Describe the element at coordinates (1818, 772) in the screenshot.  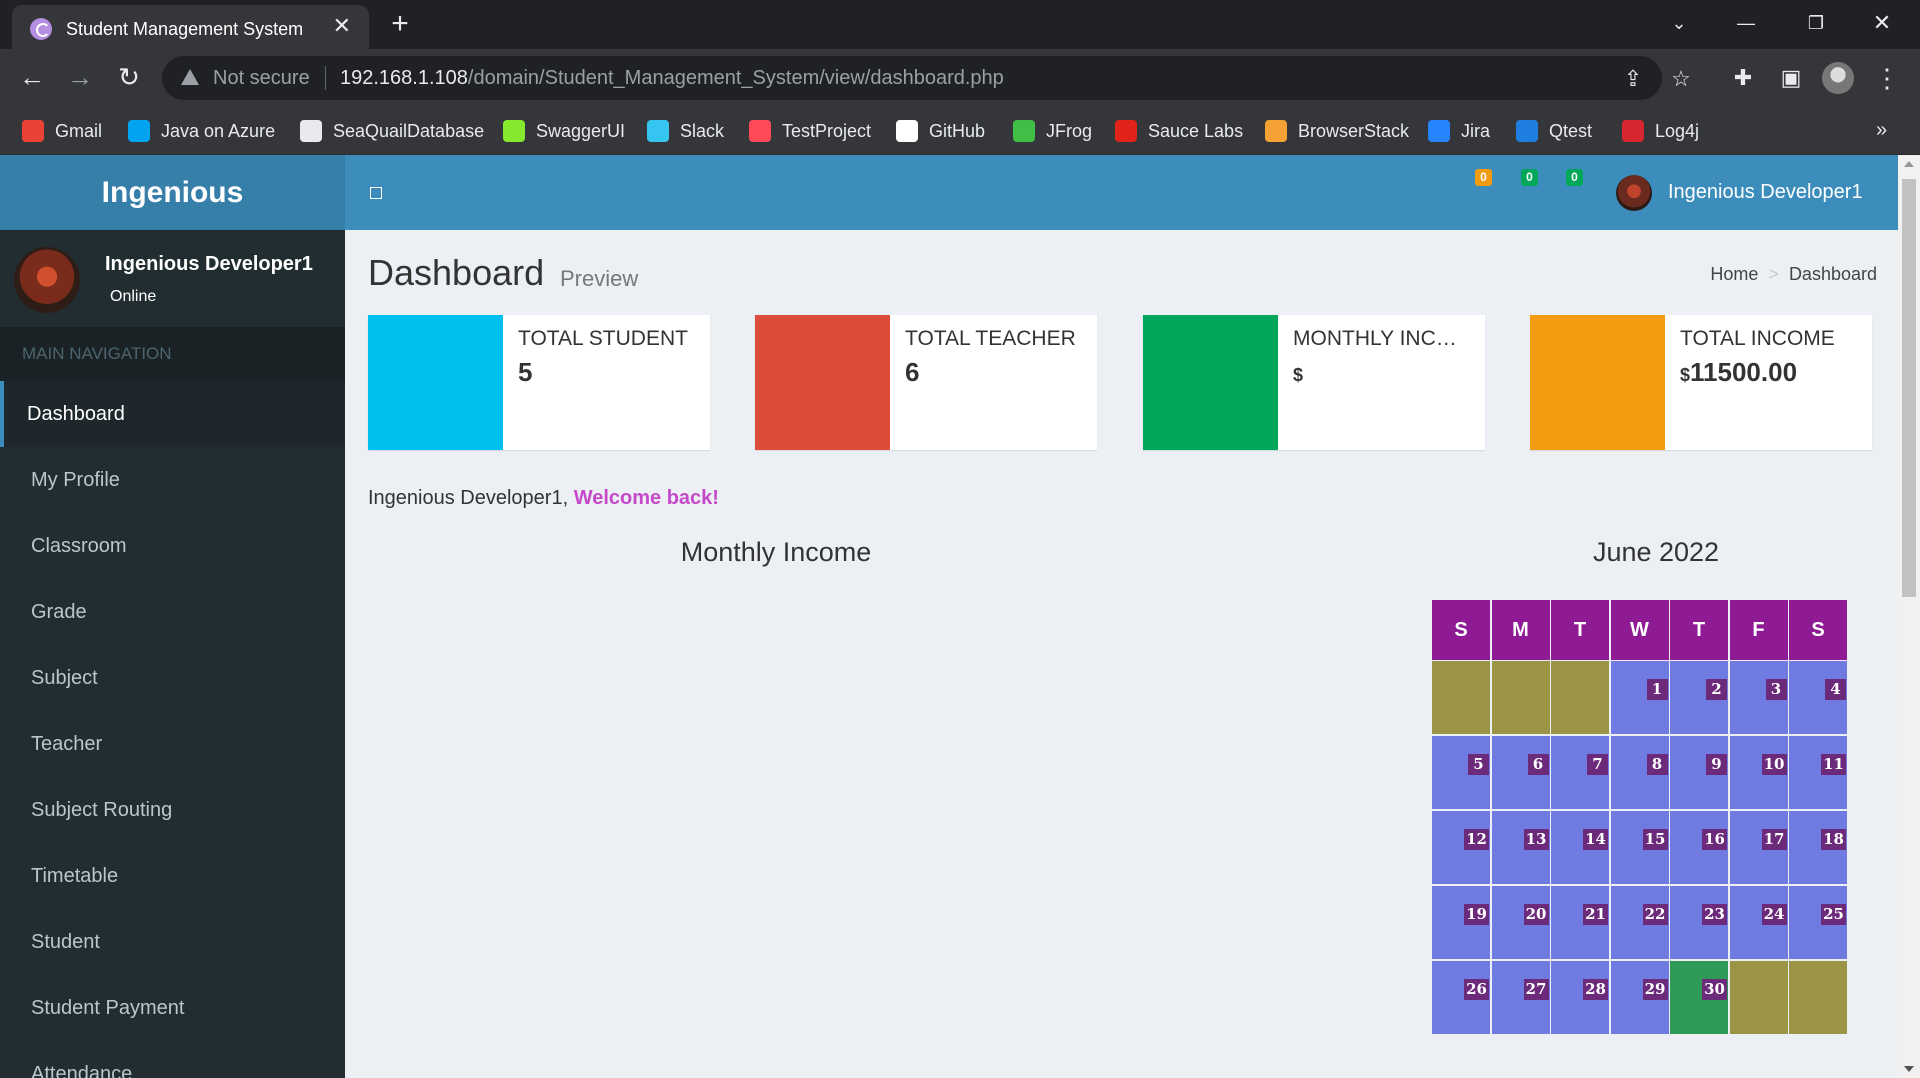
I see `calendar-day: 11` at that location.